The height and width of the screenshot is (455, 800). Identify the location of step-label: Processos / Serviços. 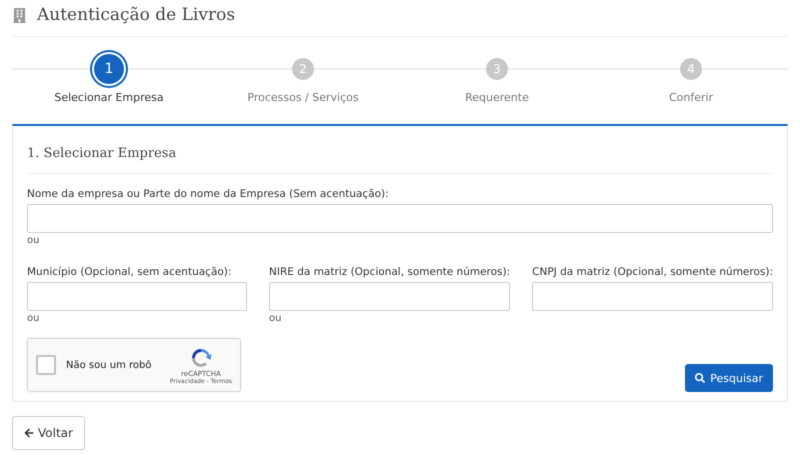
(303, 97).